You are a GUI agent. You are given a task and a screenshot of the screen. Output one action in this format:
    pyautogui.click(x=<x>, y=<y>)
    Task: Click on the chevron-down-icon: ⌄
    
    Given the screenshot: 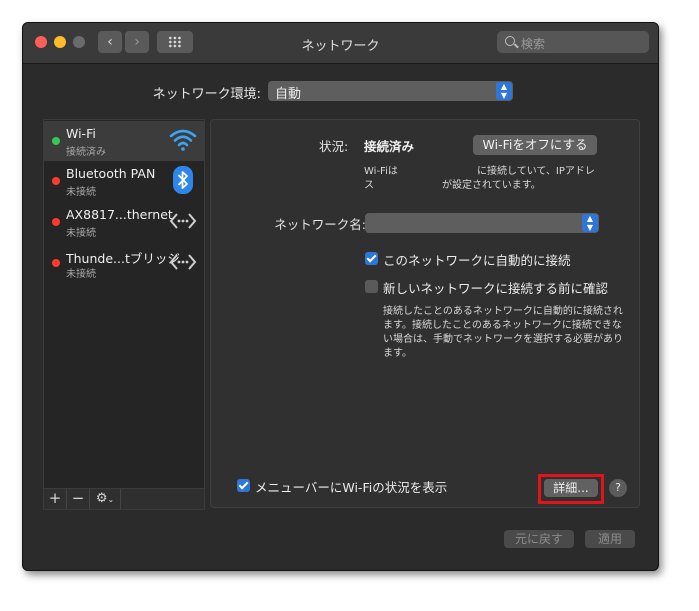 What is the action you would take?
    pyautogui.click(x=111, y=499)
    